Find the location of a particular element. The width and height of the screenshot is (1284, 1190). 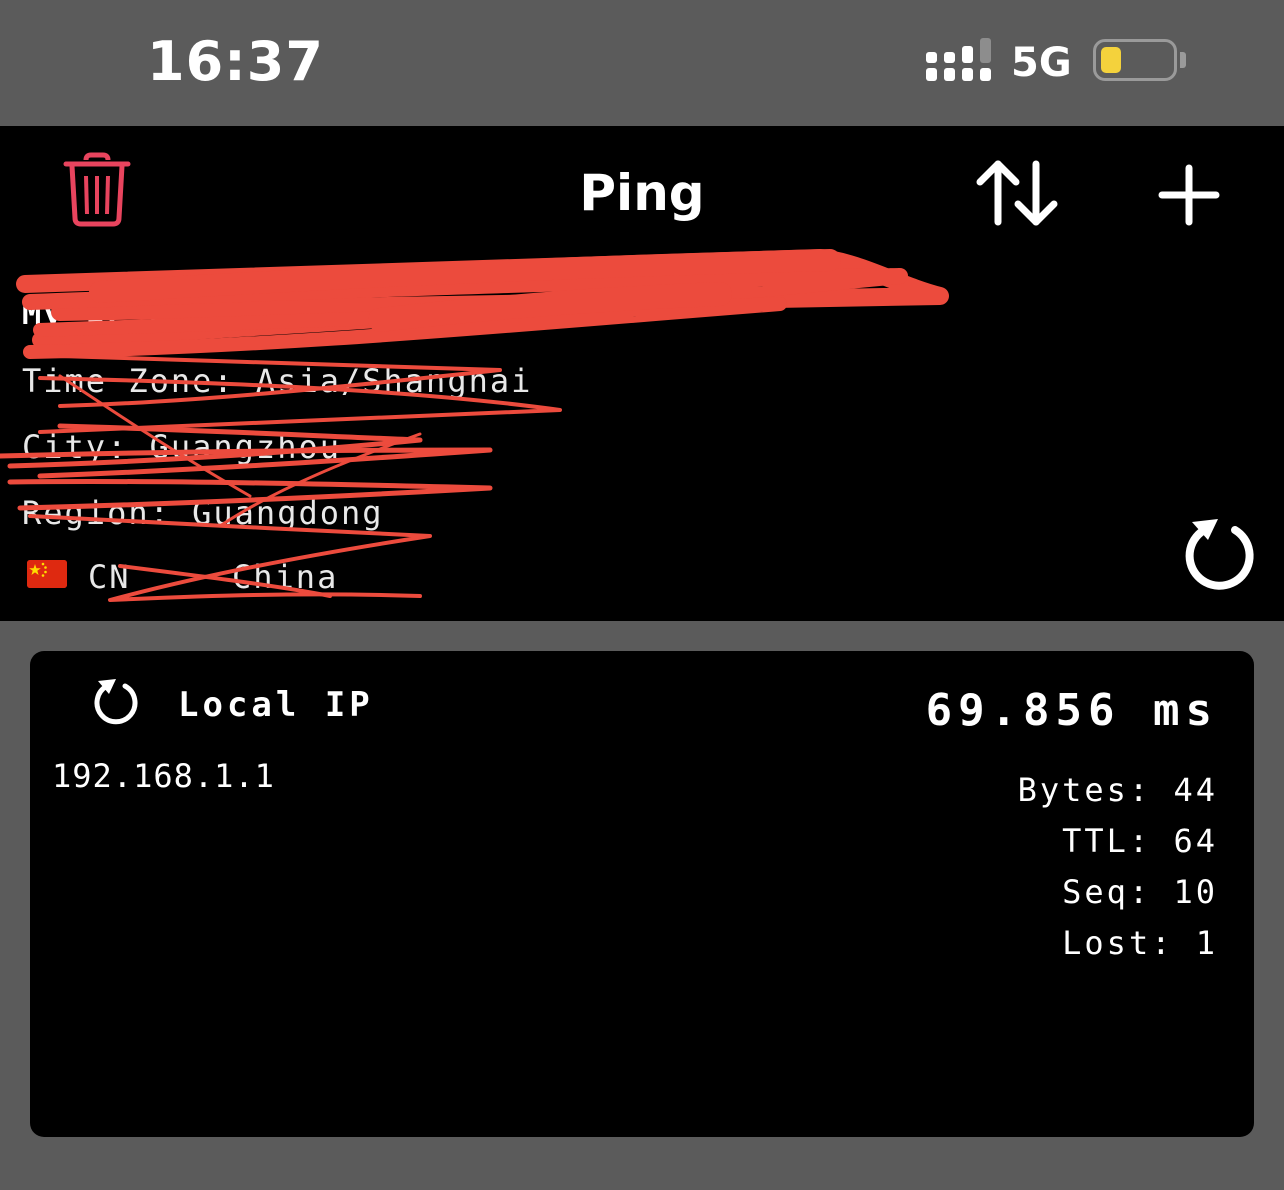

lost-stat: Lost: 1 is located at coordinates (1140, 943).